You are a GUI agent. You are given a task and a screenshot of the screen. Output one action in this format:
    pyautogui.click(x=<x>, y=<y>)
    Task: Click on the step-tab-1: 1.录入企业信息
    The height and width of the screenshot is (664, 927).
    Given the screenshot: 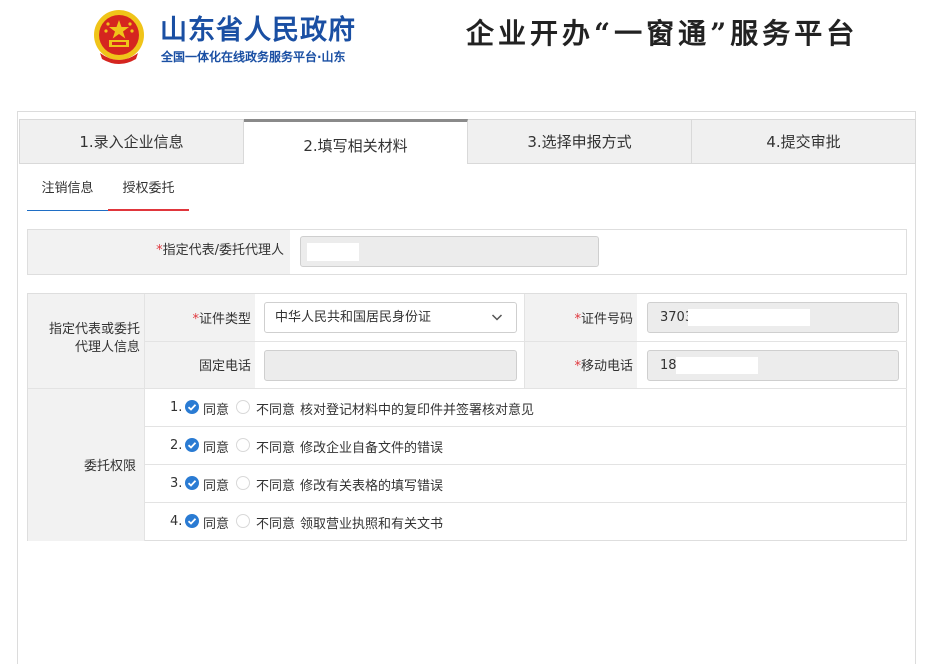 What is the action you would take?
    pyautogui.click(x=131, y=141)
    